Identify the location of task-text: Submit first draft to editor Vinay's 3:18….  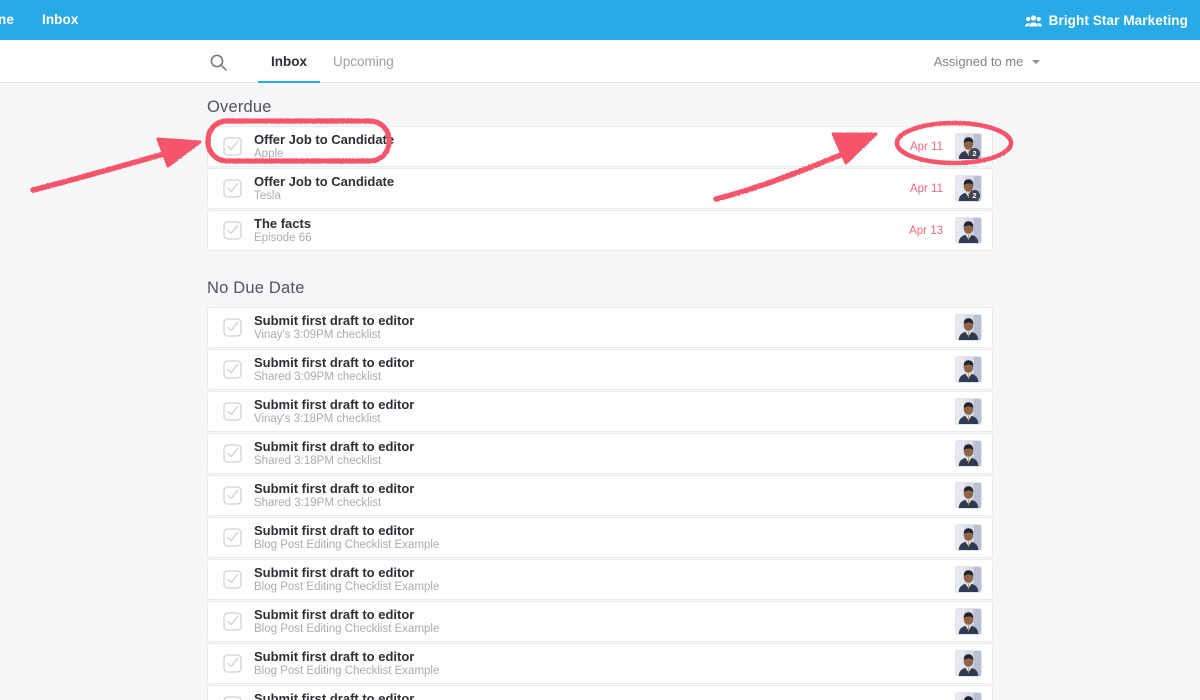
(604, 411).